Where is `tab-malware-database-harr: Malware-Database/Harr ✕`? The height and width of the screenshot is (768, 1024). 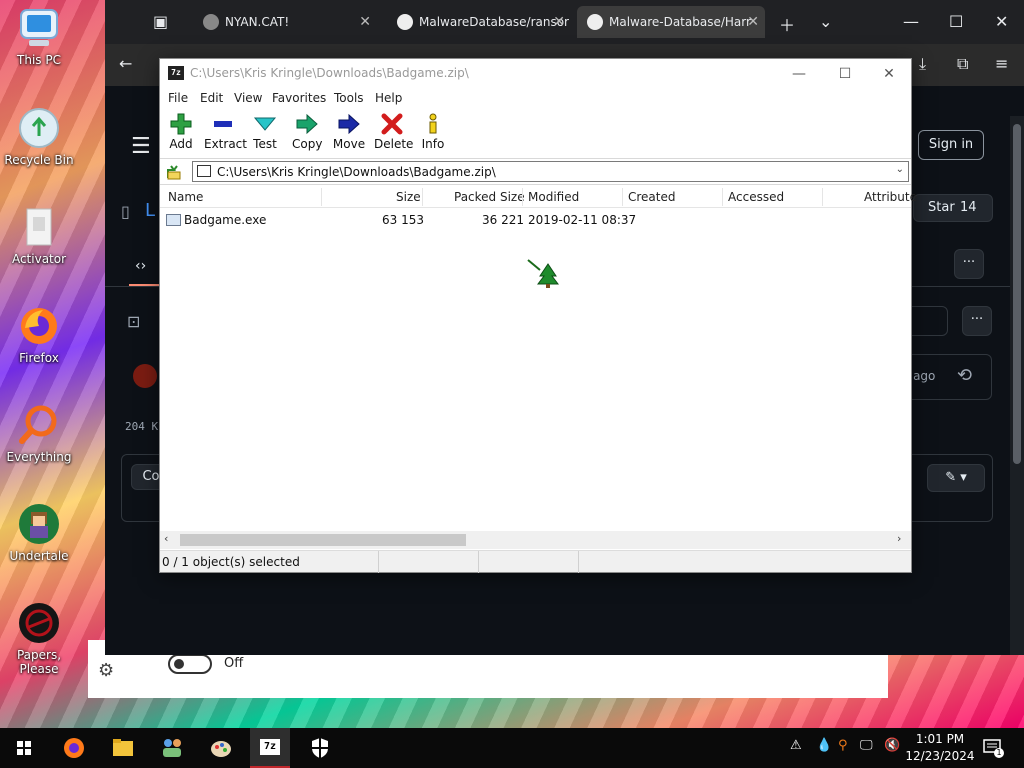
tab-malware-database-harr: Malware-Database/Harr ✕ is located at coordinates (671, 22).